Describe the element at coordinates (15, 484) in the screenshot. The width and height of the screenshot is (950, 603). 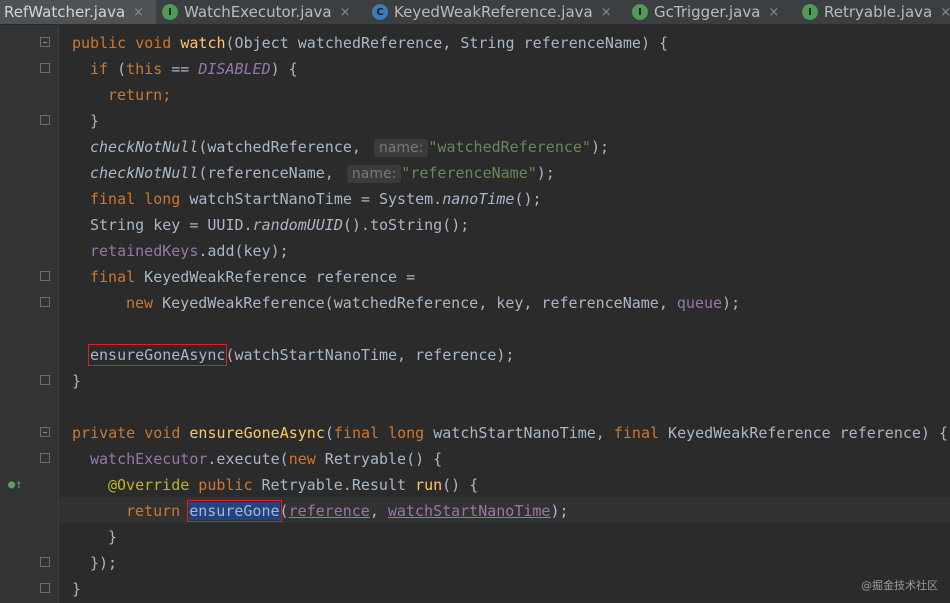
I see `override-marker-icon: ●↑` at that location.